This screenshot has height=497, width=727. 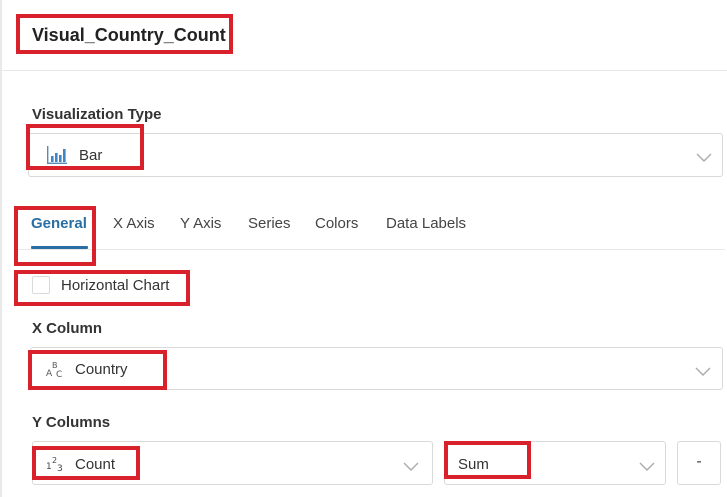 I want to click on tabs-divider, so click(x=370, y=249).